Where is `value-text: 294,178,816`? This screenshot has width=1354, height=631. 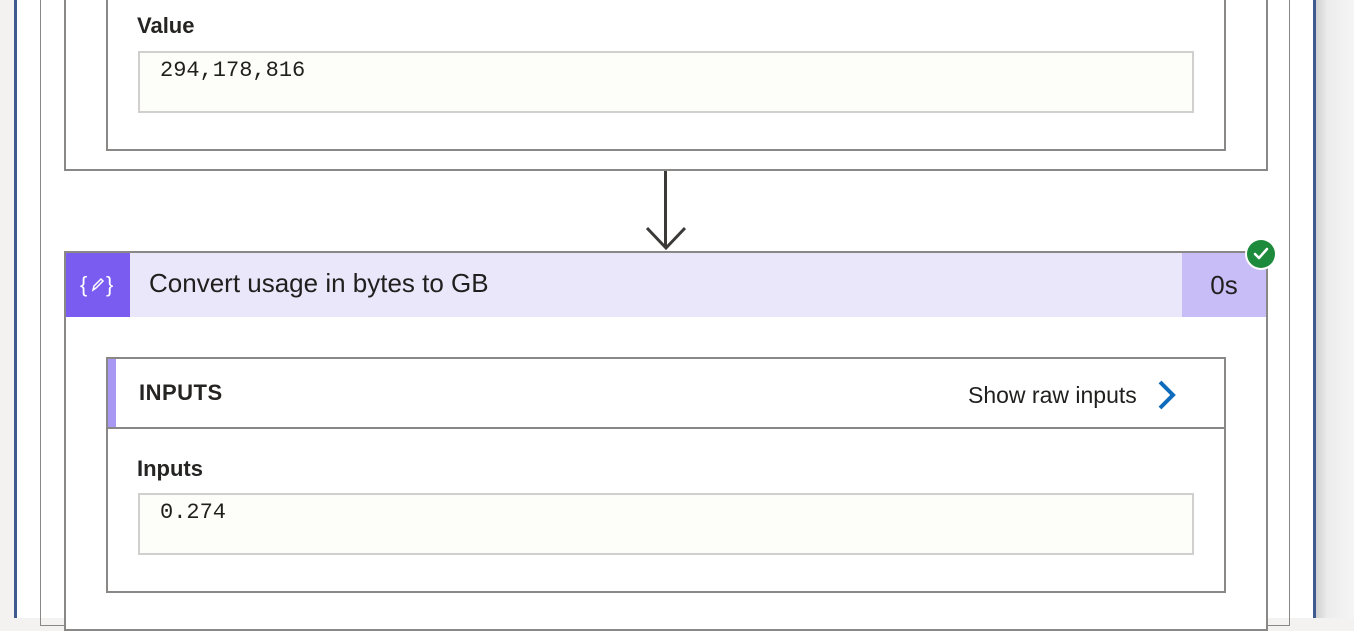 value-text: 294,178,816 is located at coordinates (233, 70).